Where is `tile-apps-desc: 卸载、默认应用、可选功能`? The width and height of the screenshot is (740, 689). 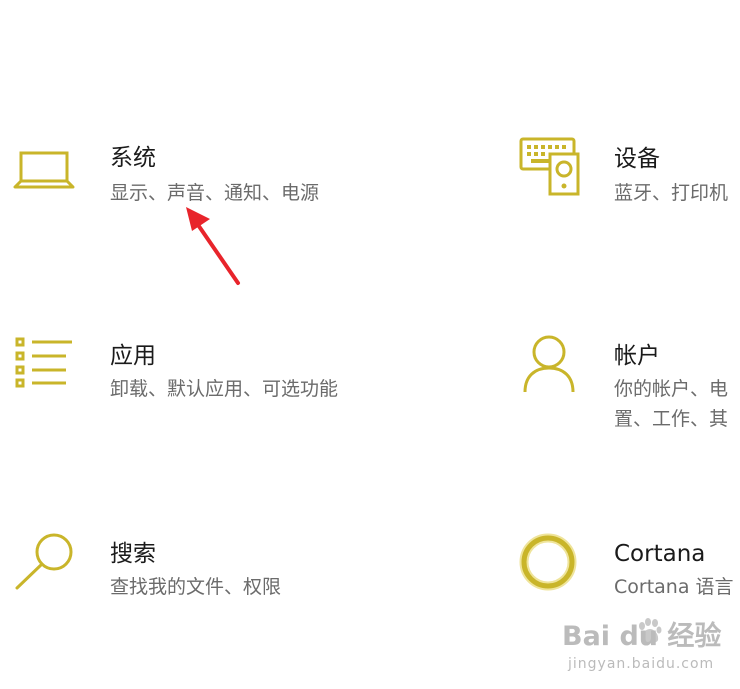 tile-apps-desc: 卸载、默认应用、可选功能 is located at coordinates (224, 389).